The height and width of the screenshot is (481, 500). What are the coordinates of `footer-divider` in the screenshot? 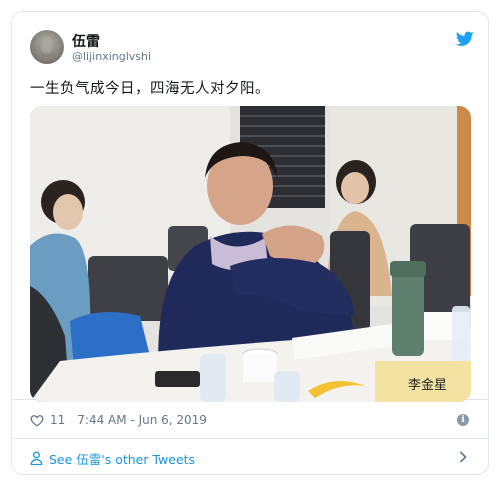 It's located at (250, 438).